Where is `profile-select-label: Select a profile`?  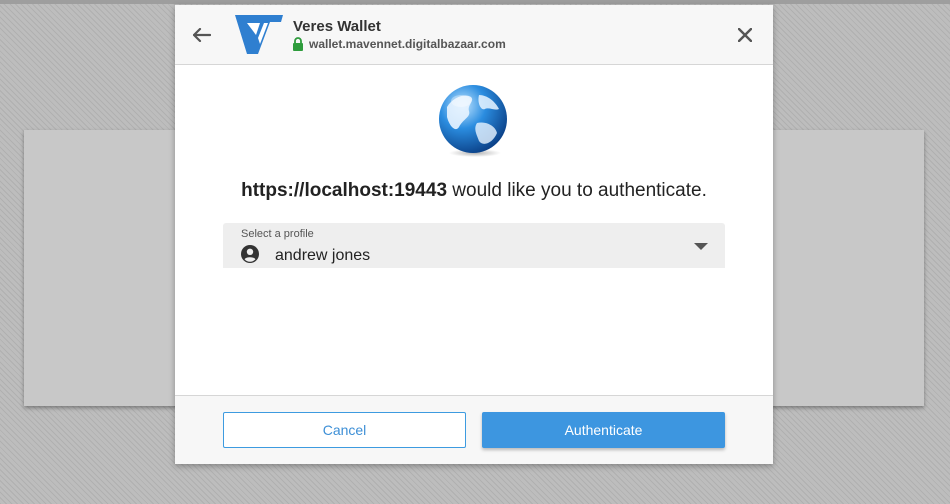 profile-select-label: Select a profile is located at coordinates (277, 234).